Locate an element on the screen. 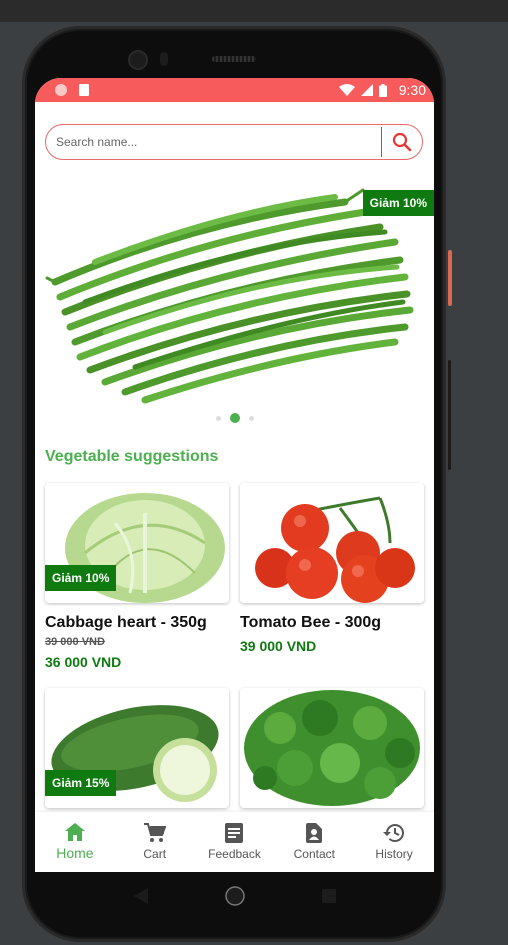 This screenshot has width=508, height=945. product-old-price: 39 000 VND is located at coordinates (75, 642).